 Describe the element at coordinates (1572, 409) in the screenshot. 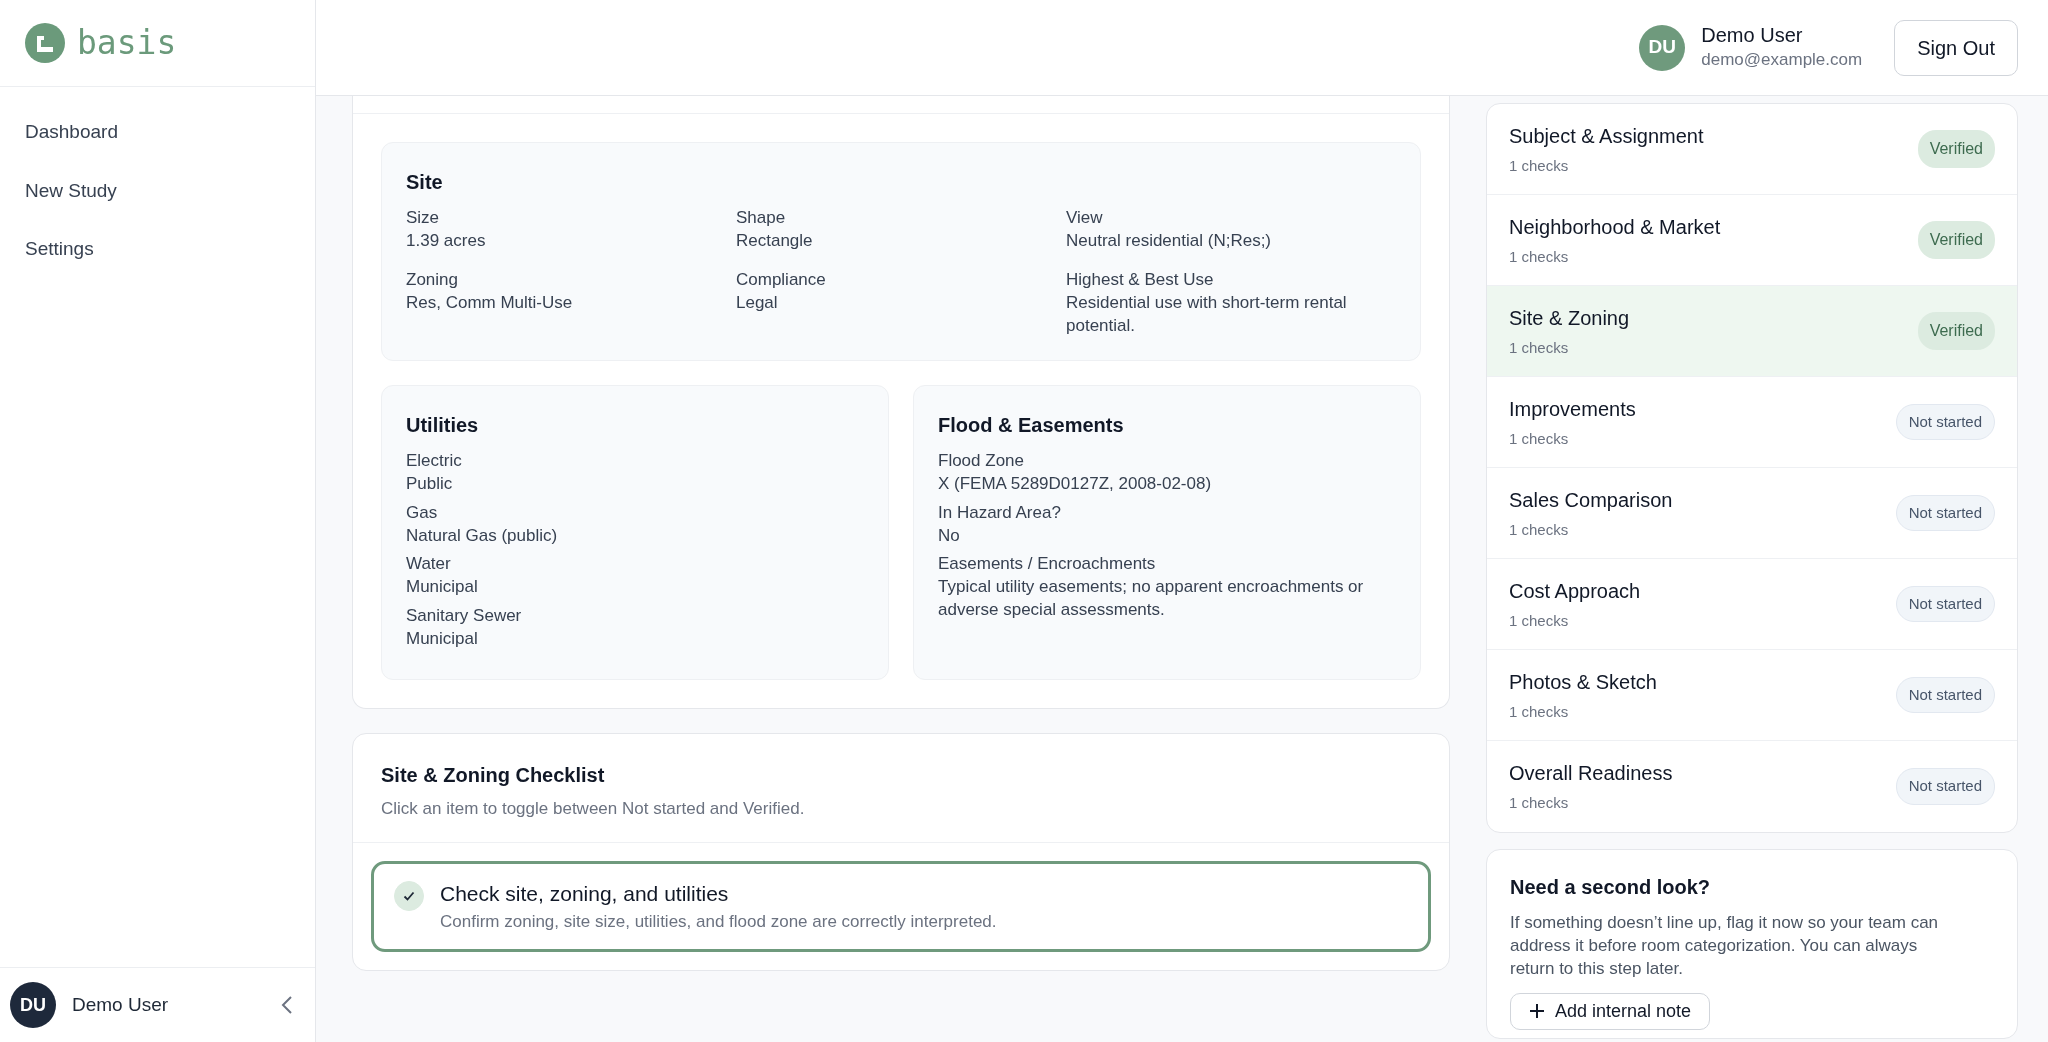

I see `step-name: Improvements` at that location.